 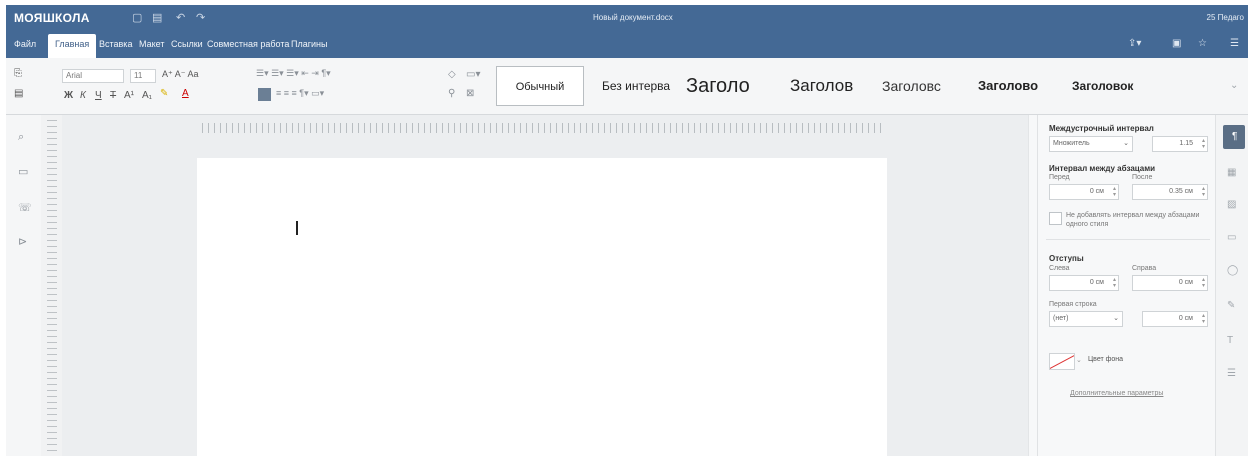 What do you see at coordinates (18, 73) in the screenshot?
I see `copy-icon: ⎘` at bounding box center [18, 73].